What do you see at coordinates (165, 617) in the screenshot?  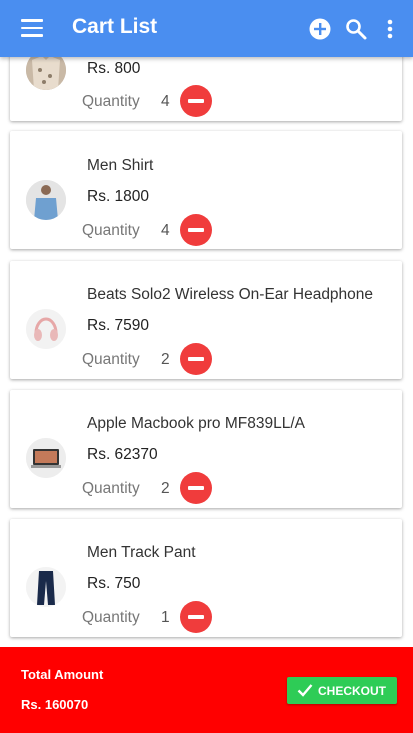 I see `quantity-value: 1` at bounding box center [165, 617].